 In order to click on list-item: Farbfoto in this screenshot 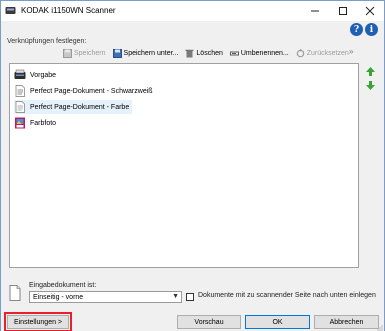, I will do `click(36, 123)`.